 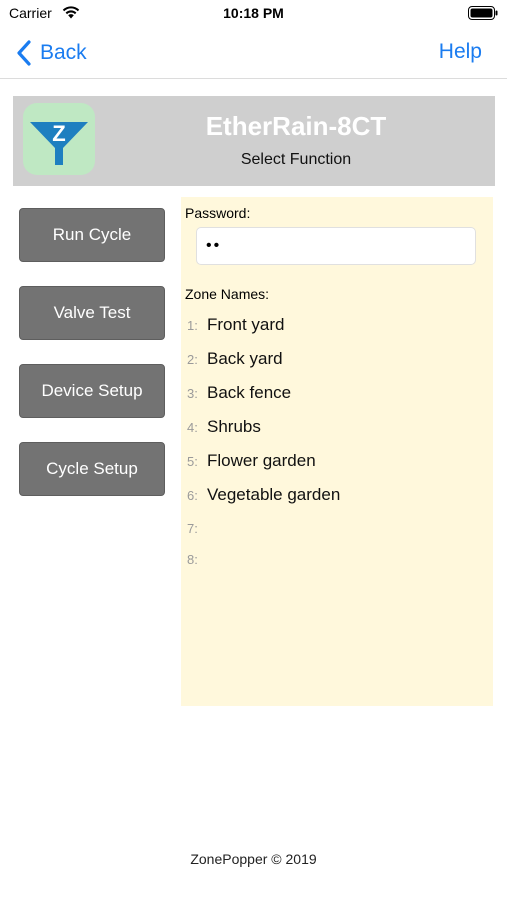 What do you see at coordinates (483, 13) in the screenshot?
I see `battery-icon` at bounding box center [483, 13].